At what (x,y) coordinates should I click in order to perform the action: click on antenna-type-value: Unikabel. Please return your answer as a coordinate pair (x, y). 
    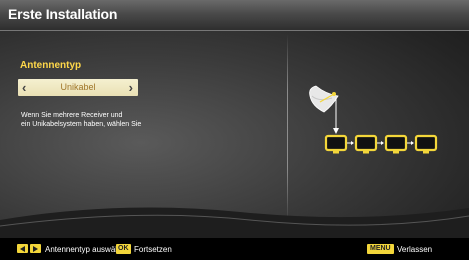
    Looking at the image, I should click on (78, 87).